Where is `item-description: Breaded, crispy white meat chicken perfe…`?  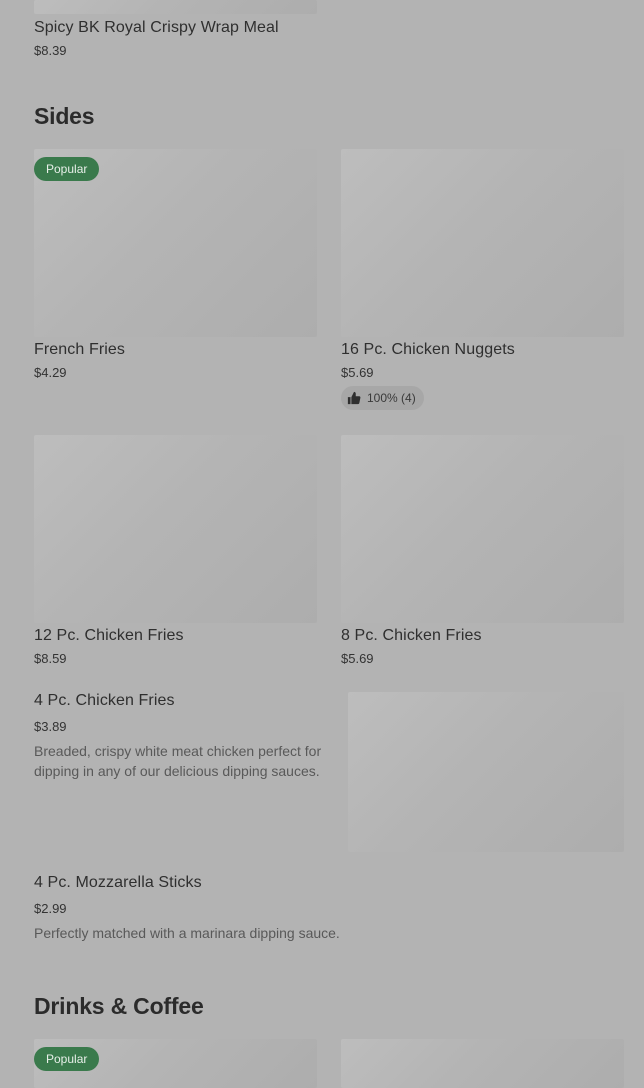
item-description: Breaded, crispy white meat chicken perfe… is located at coordinates (178, 761).